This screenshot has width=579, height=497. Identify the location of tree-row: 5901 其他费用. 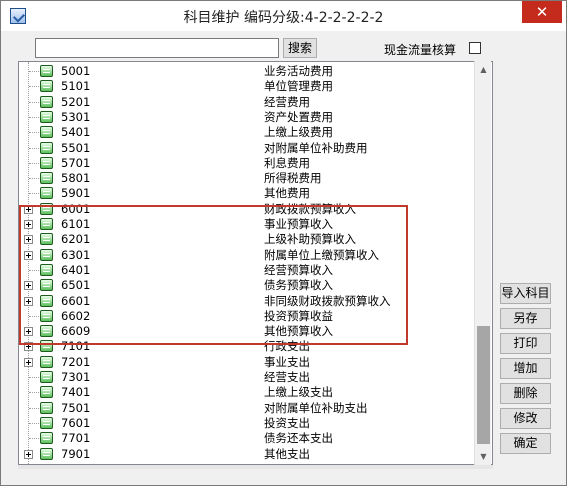
(246, 193).